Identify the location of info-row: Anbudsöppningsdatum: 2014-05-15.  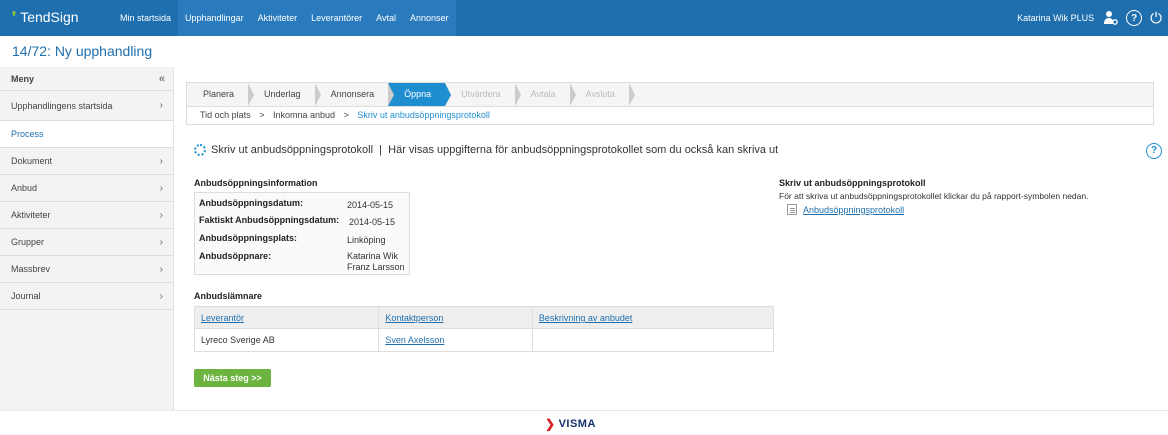
(296, 204).